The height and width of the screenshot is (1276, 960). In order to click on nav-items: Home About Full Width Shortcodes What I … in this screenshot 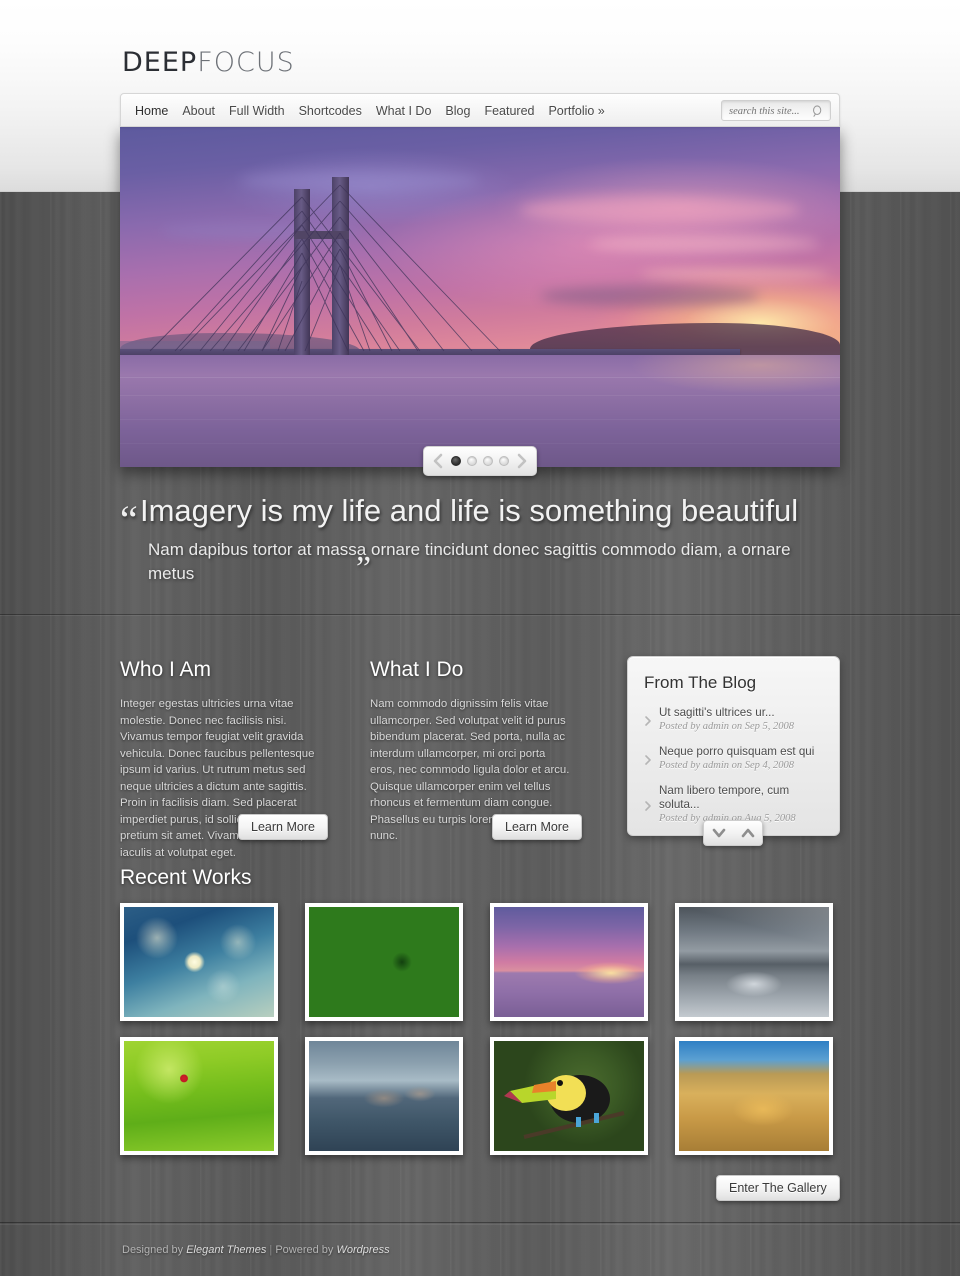, I will do `click(370, 111)`.